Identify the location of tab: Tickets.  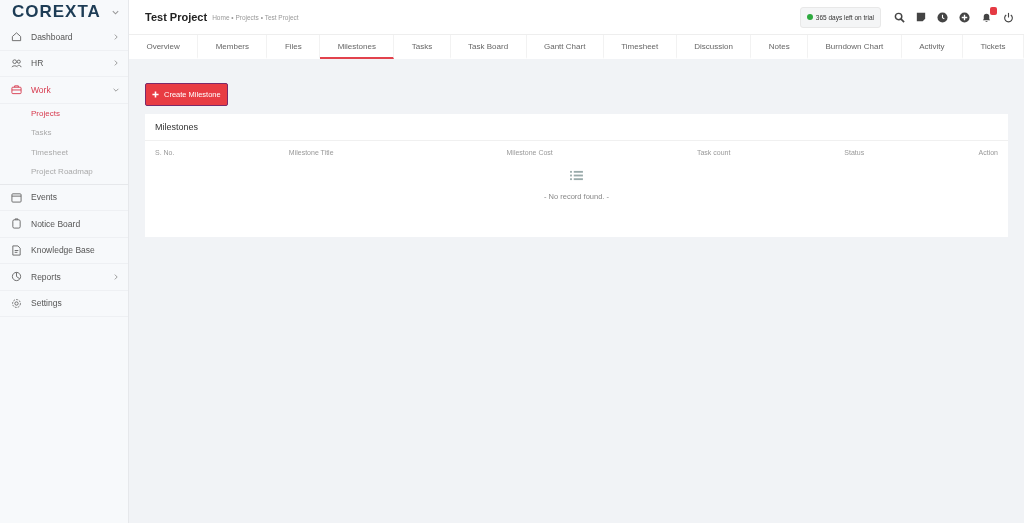
(993, 47).